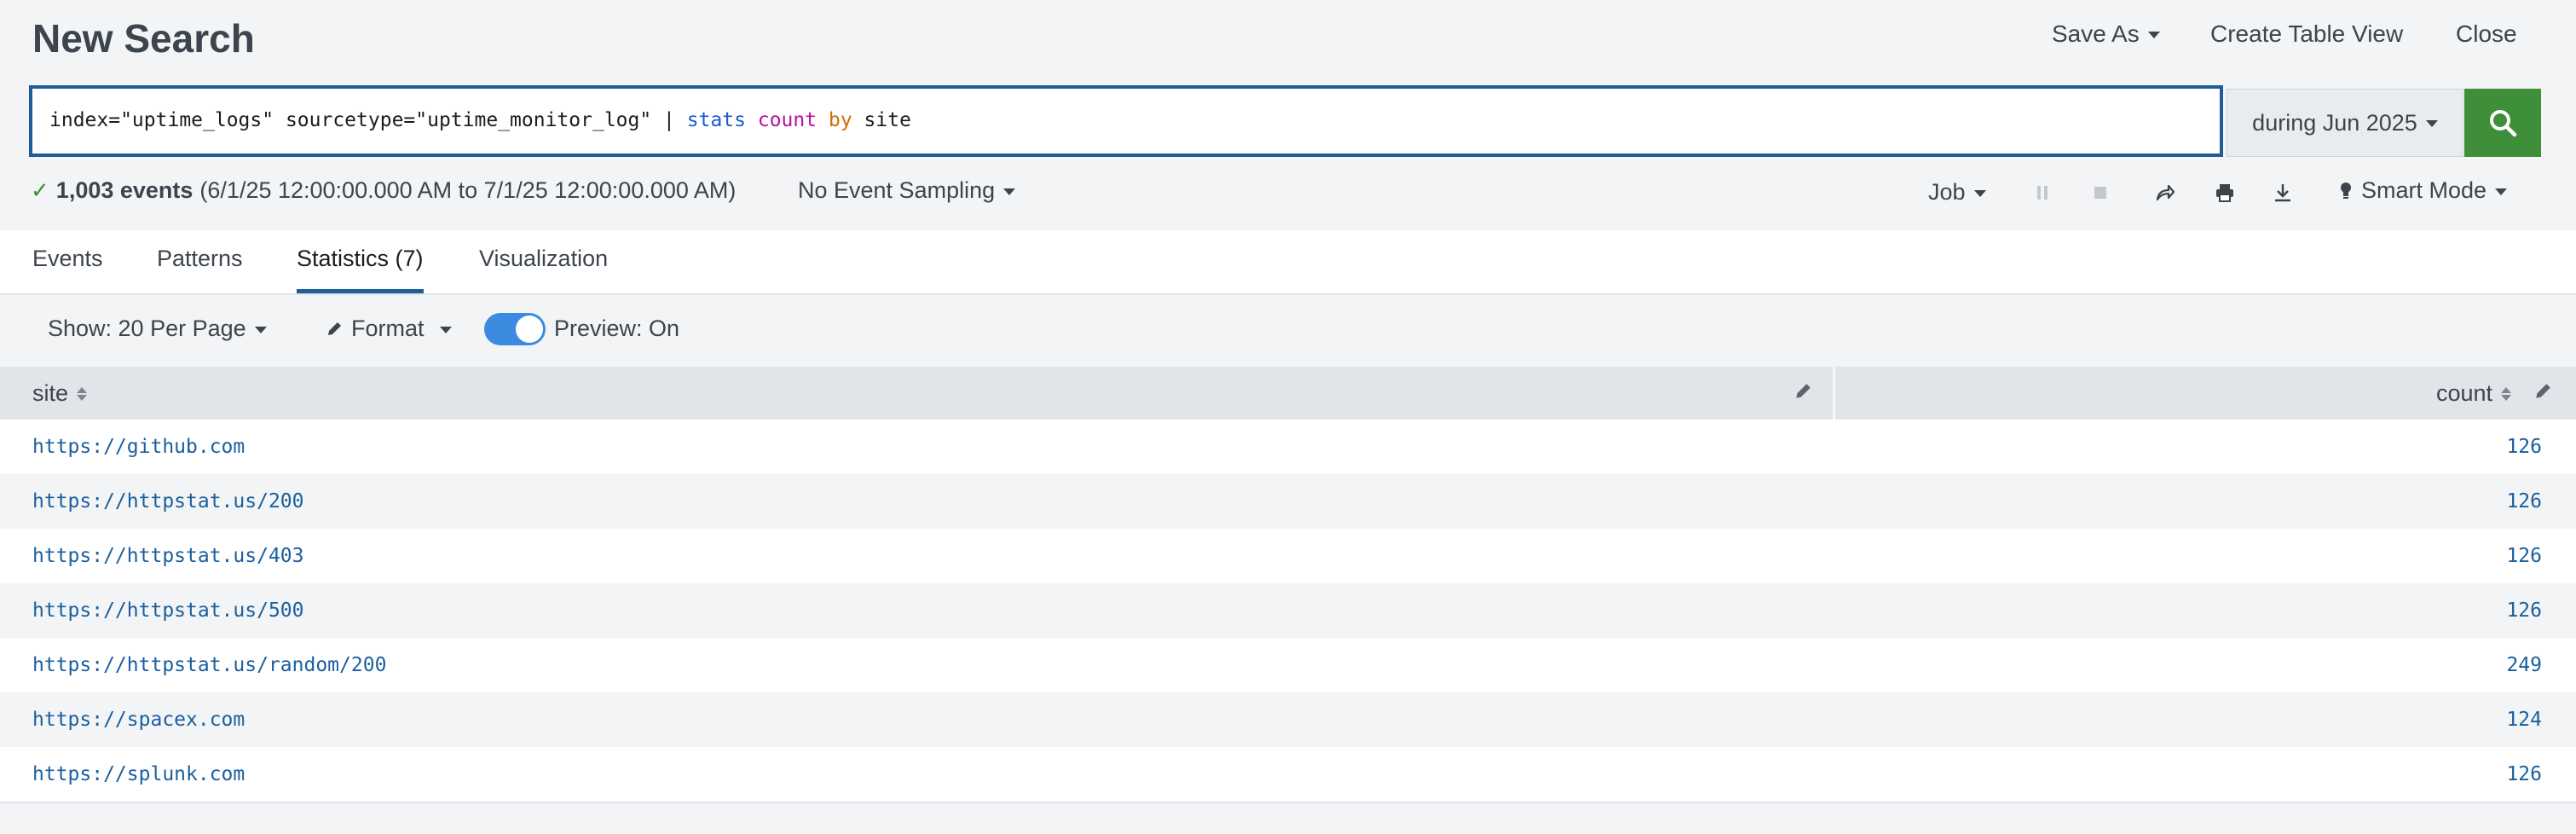 This screenshot has height=834, width=2576. I want to click on per-page-label: Show: 20 Per Page, so click(147, 328).